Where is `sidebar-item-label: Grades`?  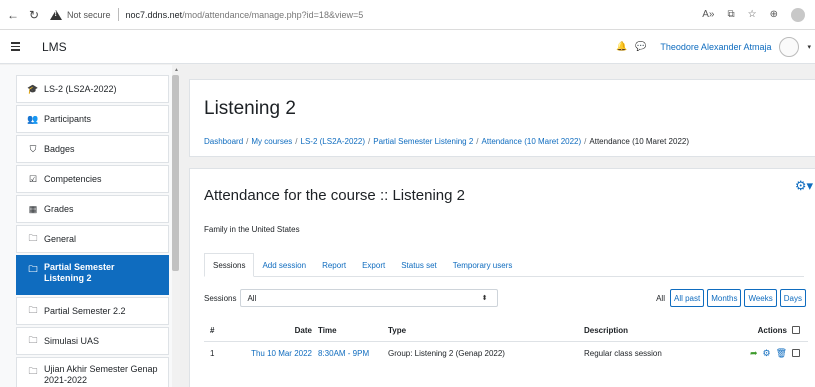 sidebar-item-label: Grades is located at coordinates (59, 208).